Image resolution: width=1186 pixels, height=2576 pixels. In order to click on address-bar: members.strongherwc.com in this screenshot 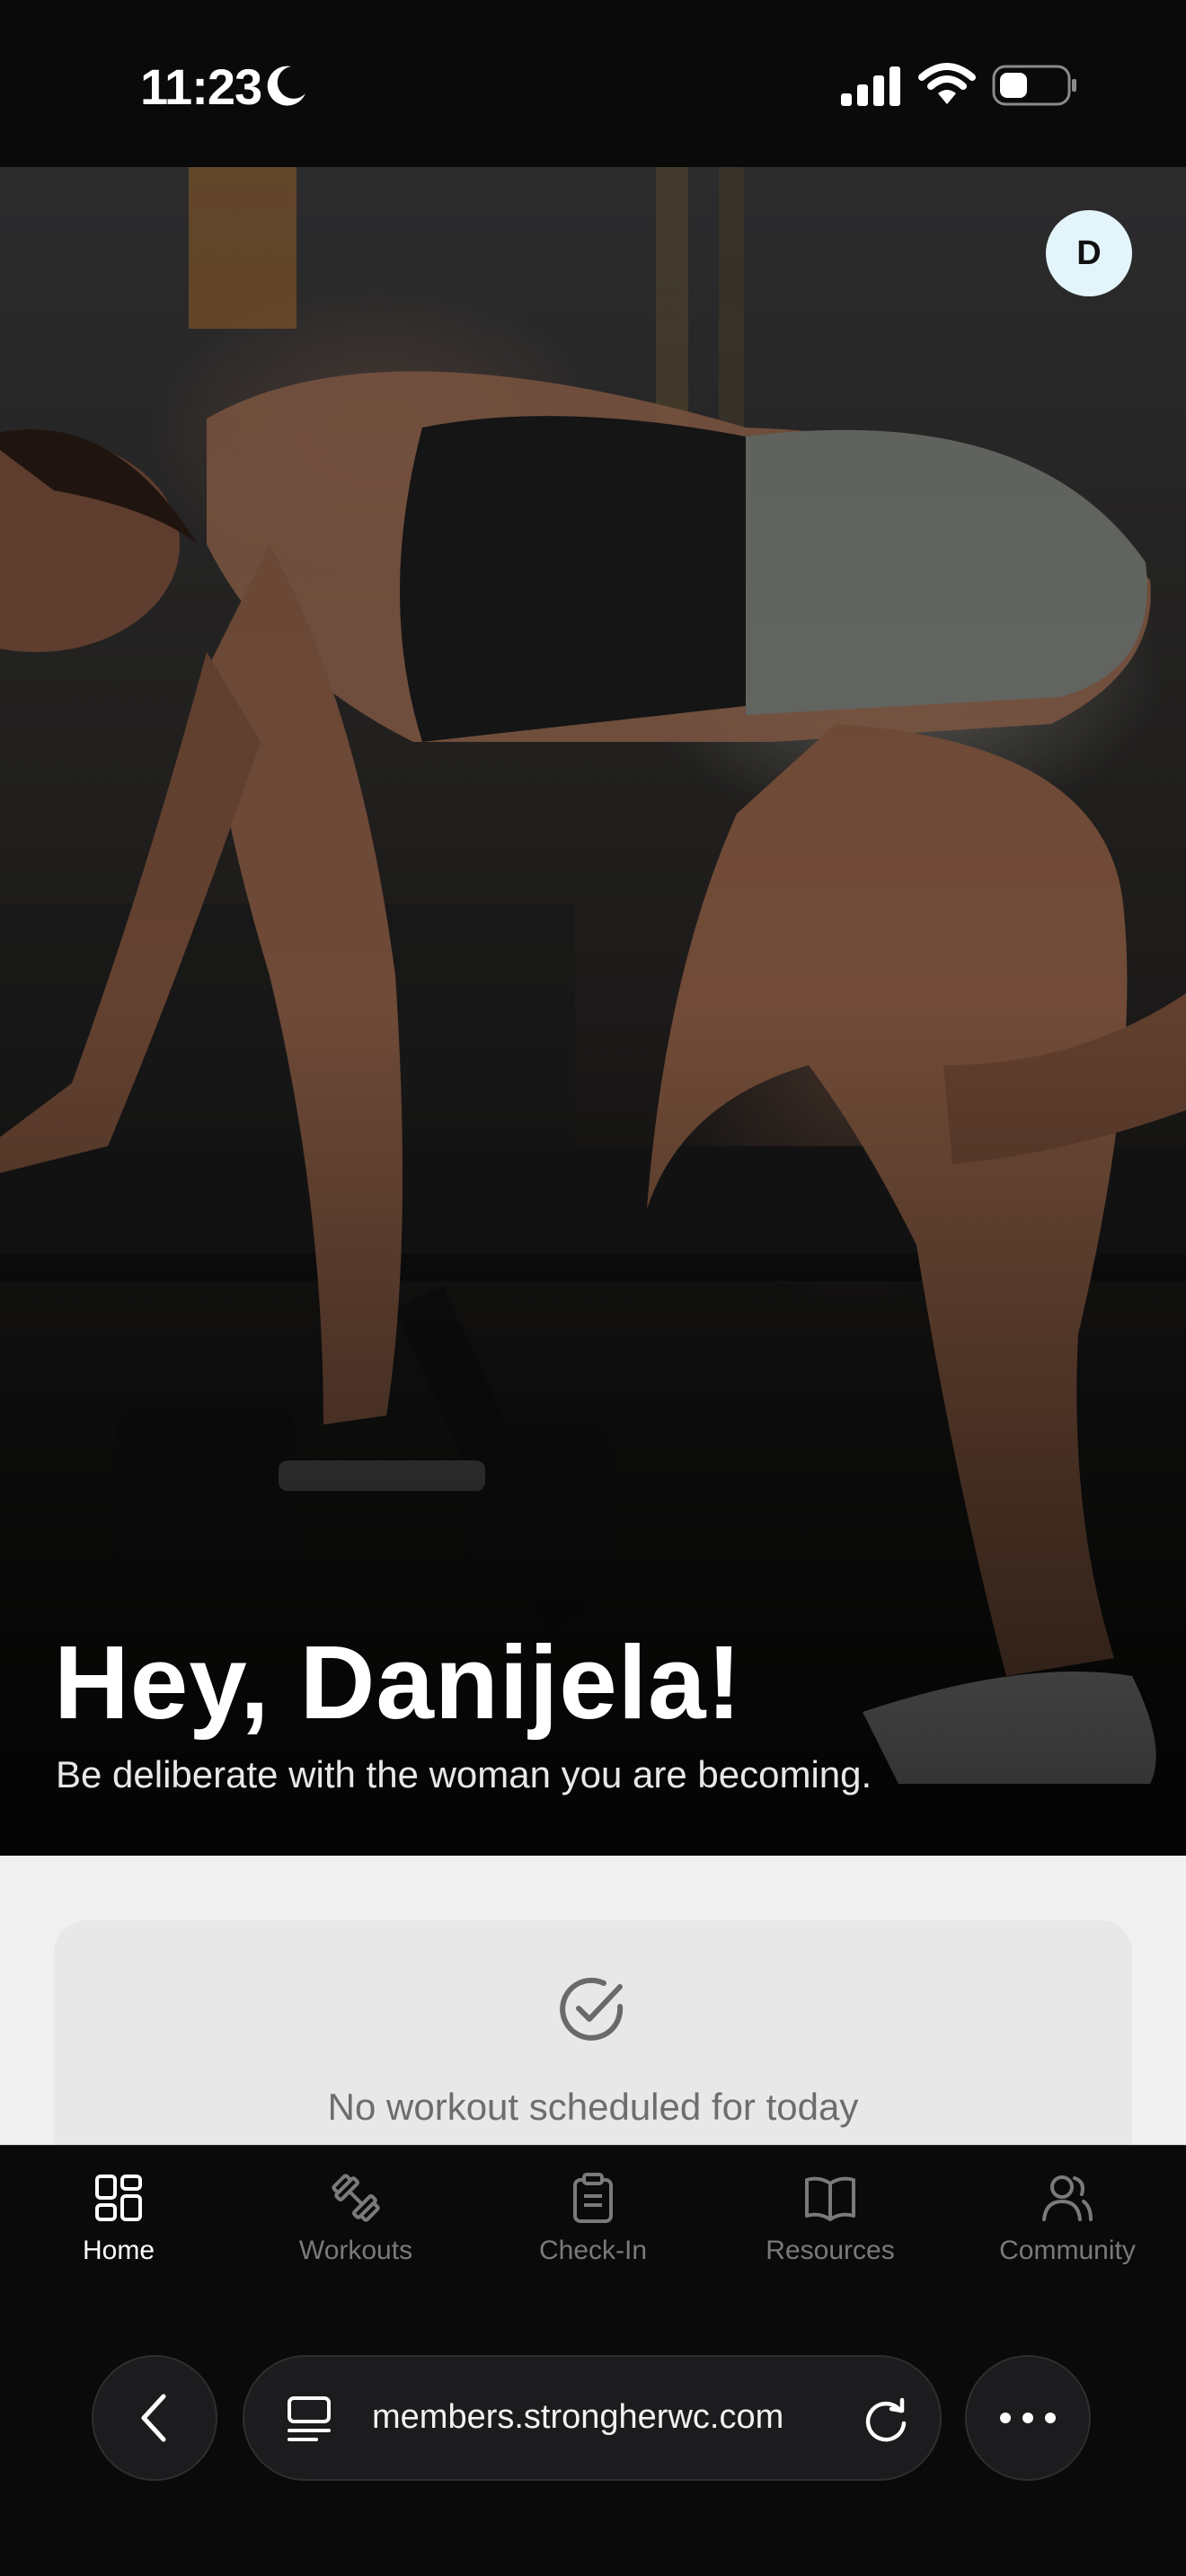, I will do `click(592, 2418)`.